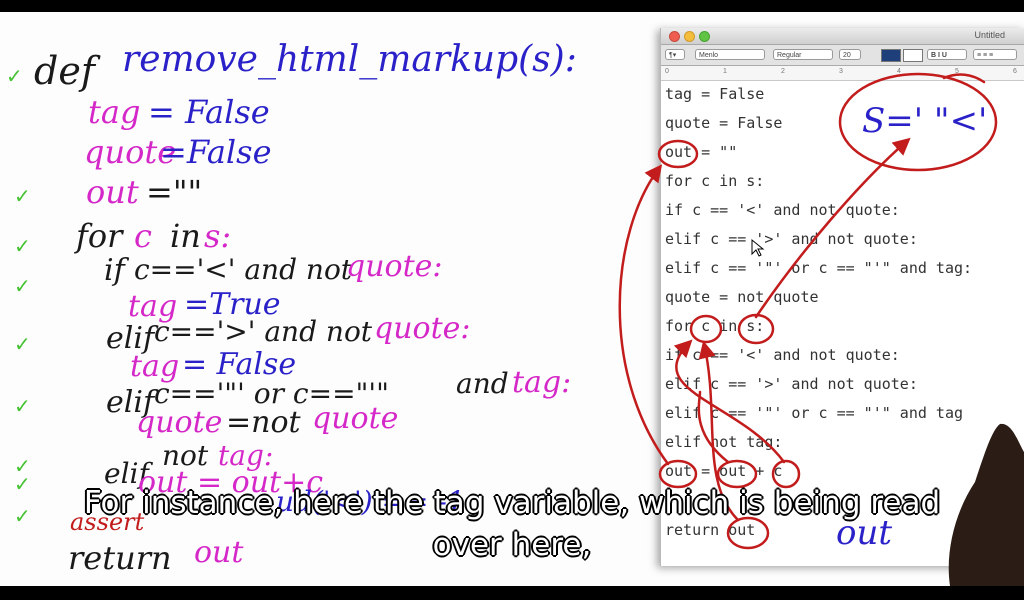 This screenshot has height=600, width=1024. I want to click on arrow-out-to-init, so click(644, 315).